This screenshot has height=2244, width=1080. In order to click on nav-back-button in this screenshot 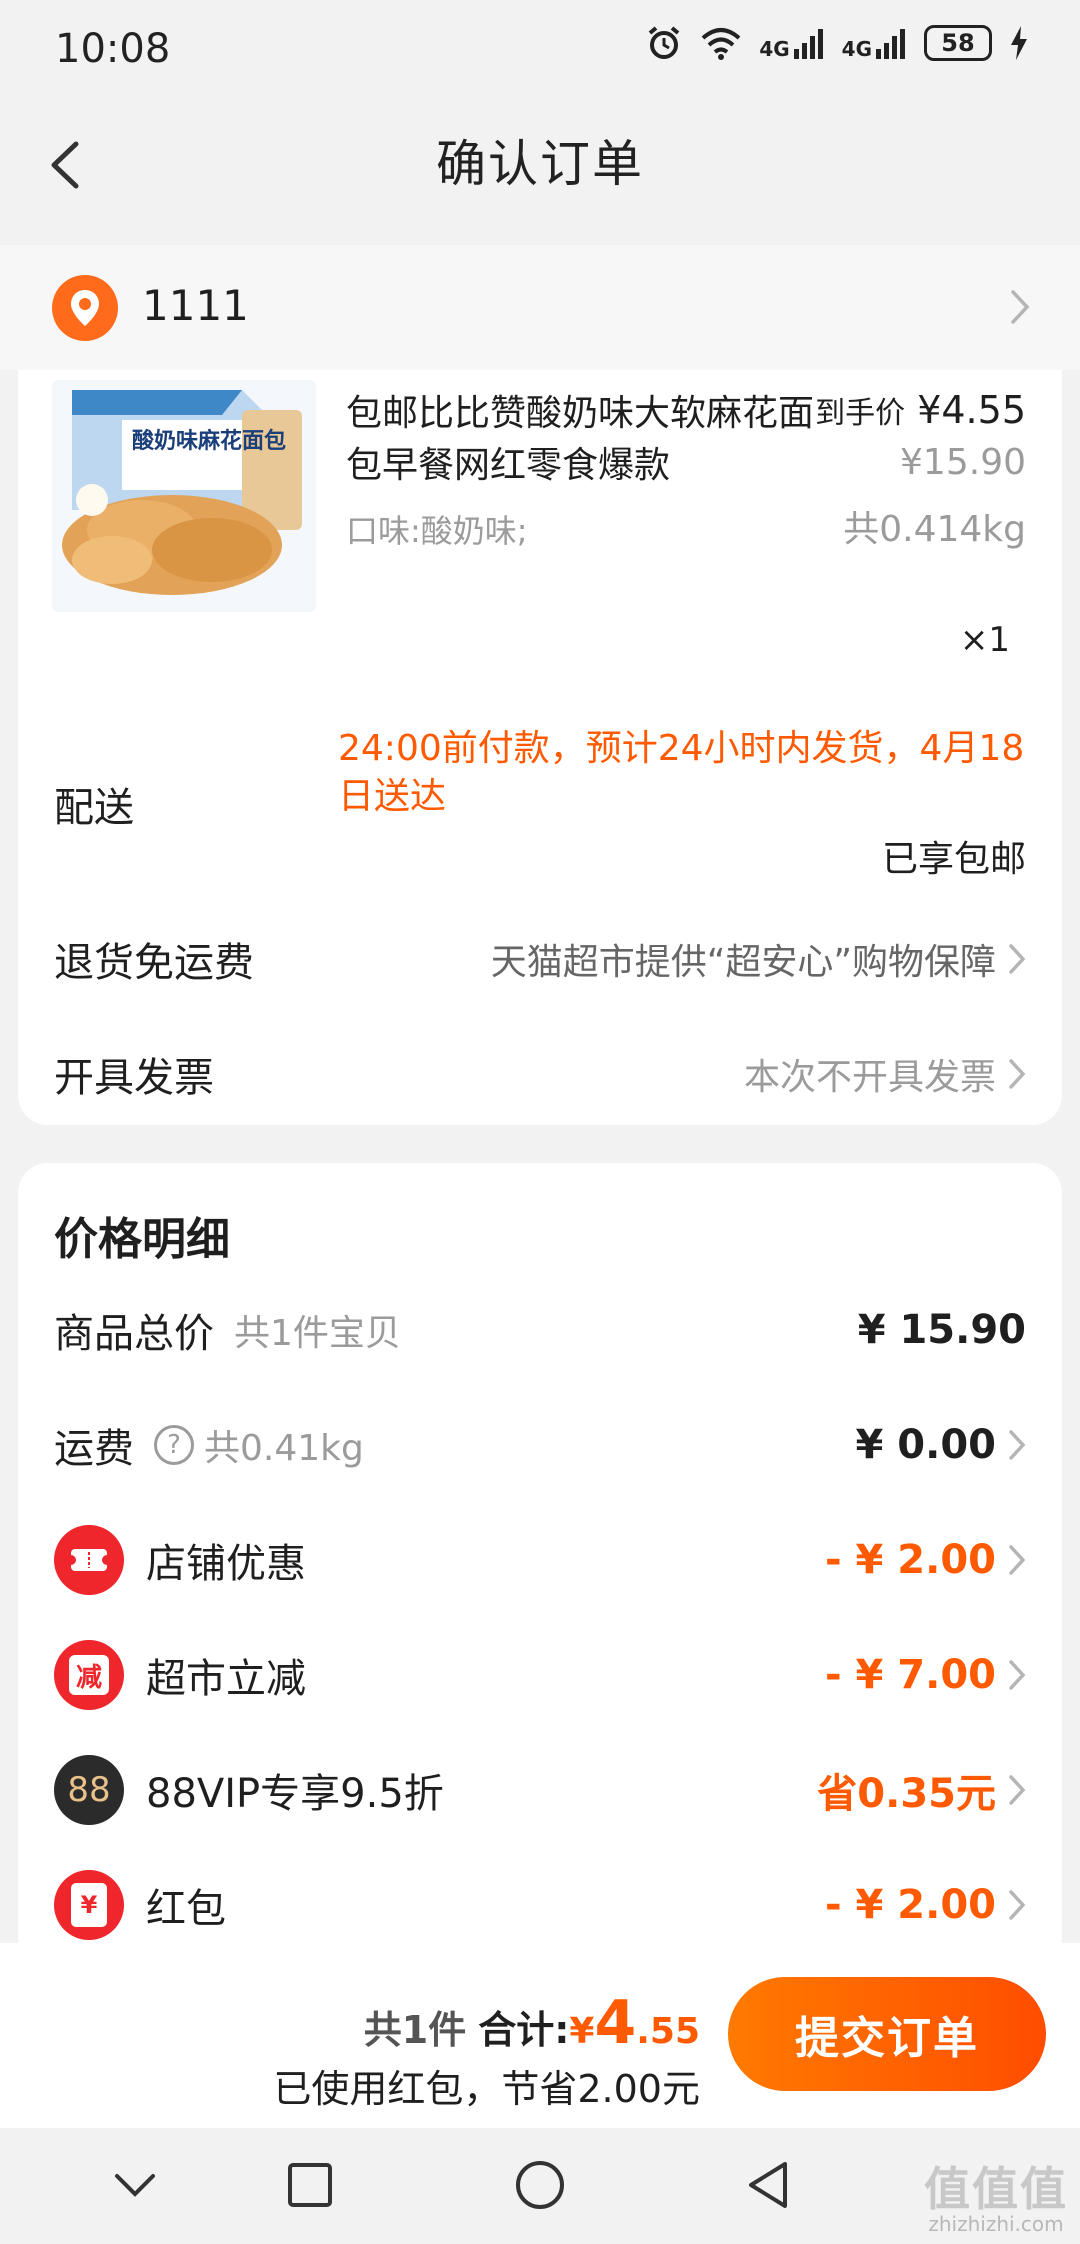, I will do `click(768, 2185)`.